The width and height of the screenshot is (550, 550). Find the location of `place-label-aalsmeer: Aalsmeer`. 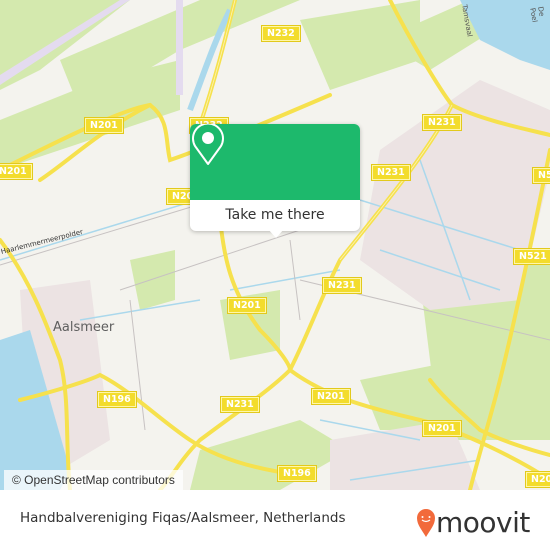

place-label-aalsmeer: Aalsmeer is located at coordinates (84, 327).